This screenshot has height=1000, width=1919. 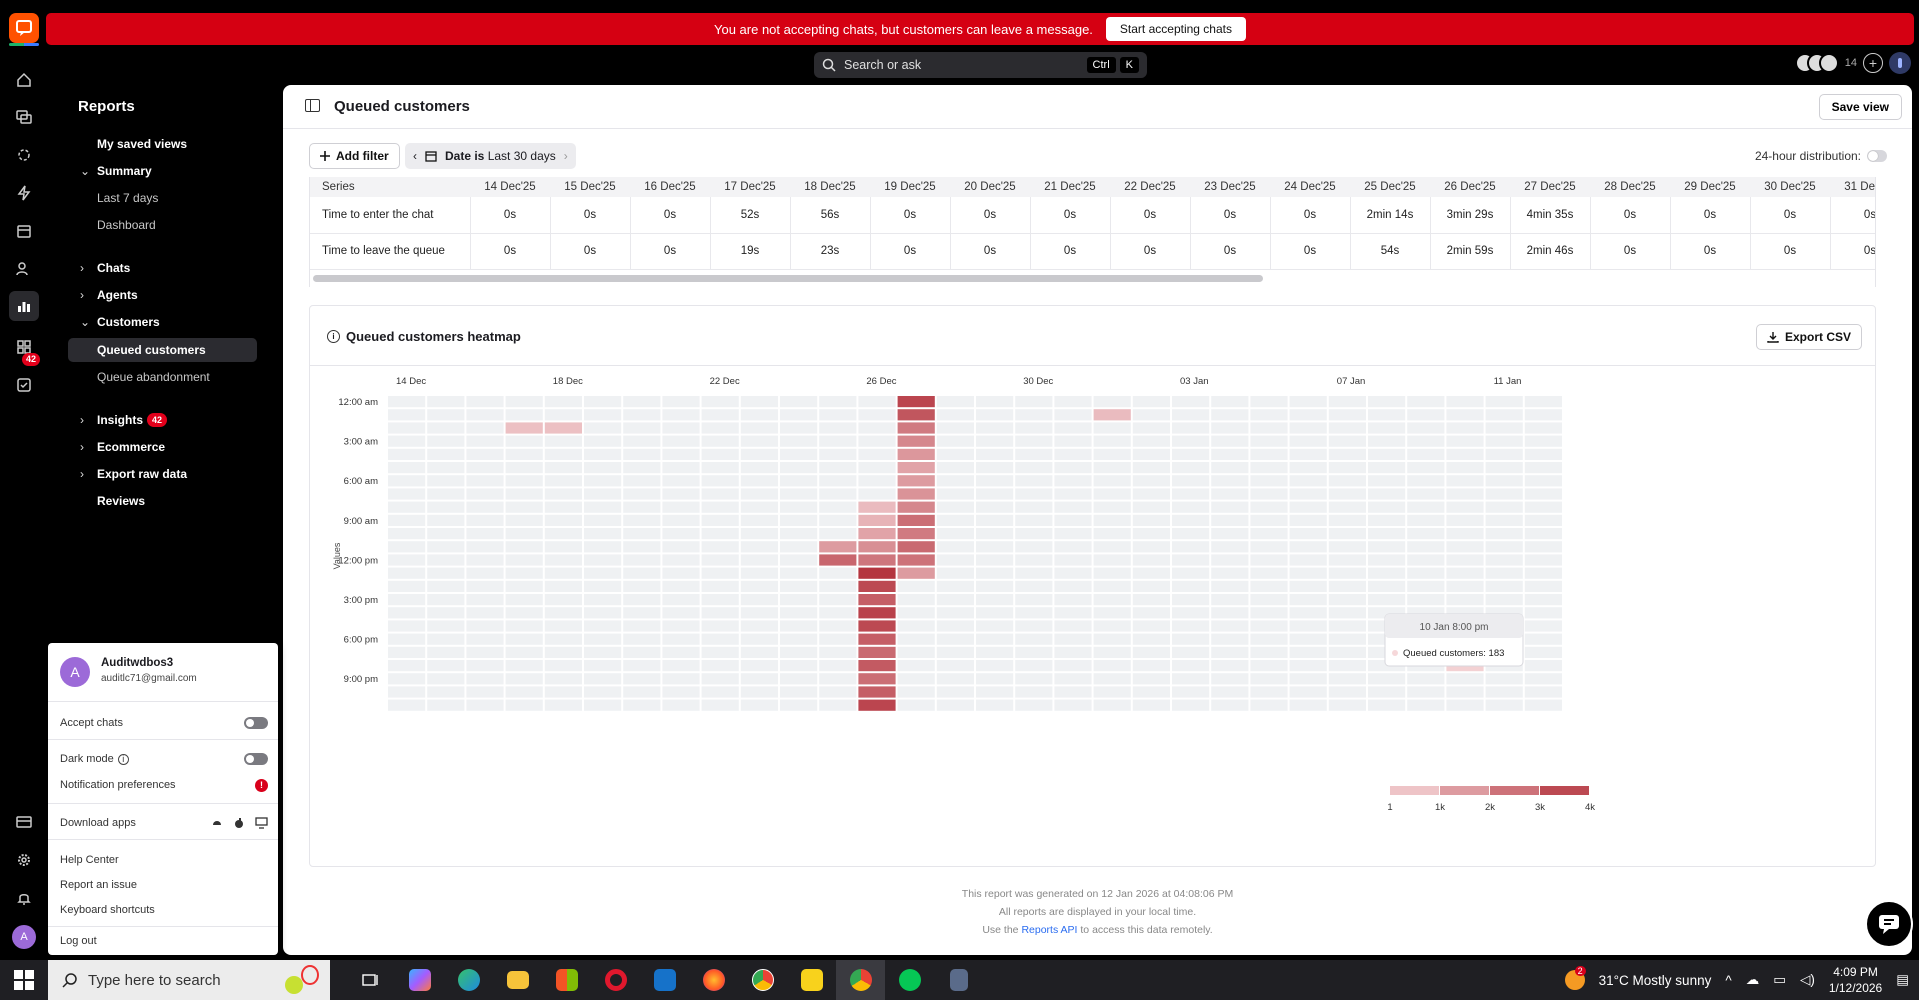 What do you see at coordinates (419, 980) in the screenshot?
I see `copilot-icon` at bounding box center [419, 980].